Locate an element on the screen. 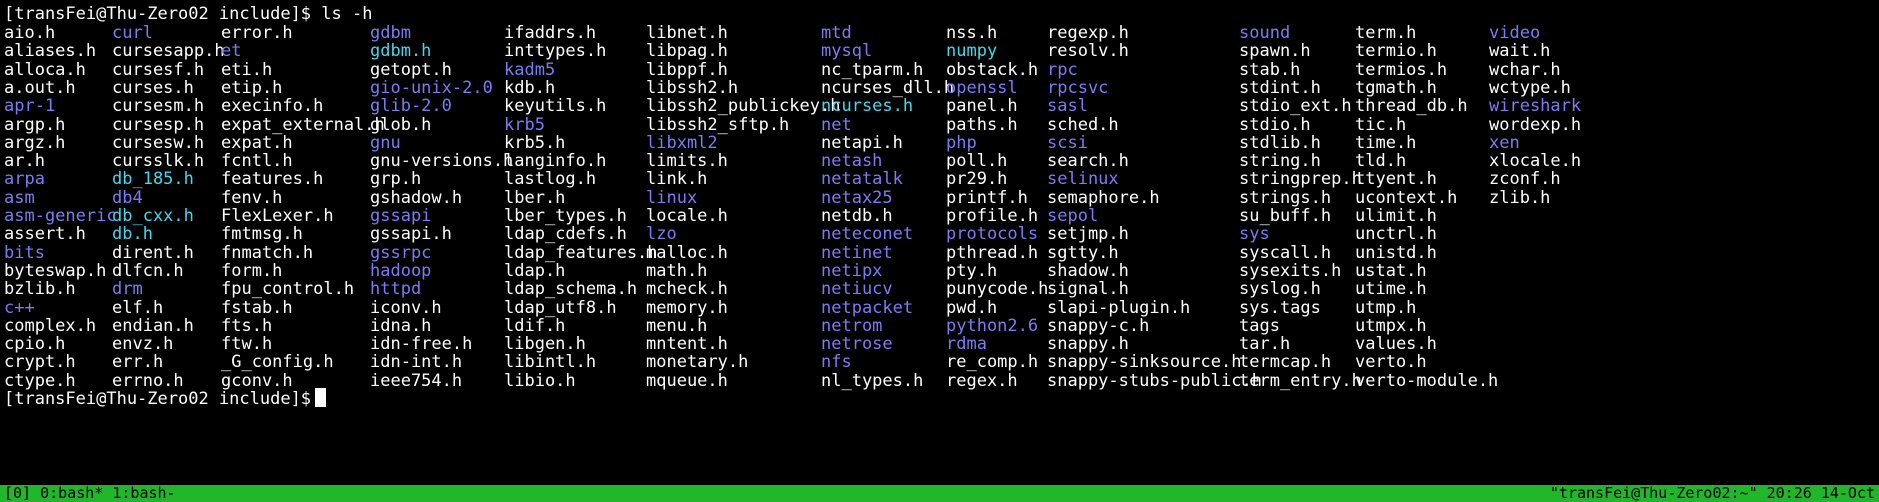 This screenshot has height=502, width=1879. file-entry: libio.h is located at coordinates (540, 380).